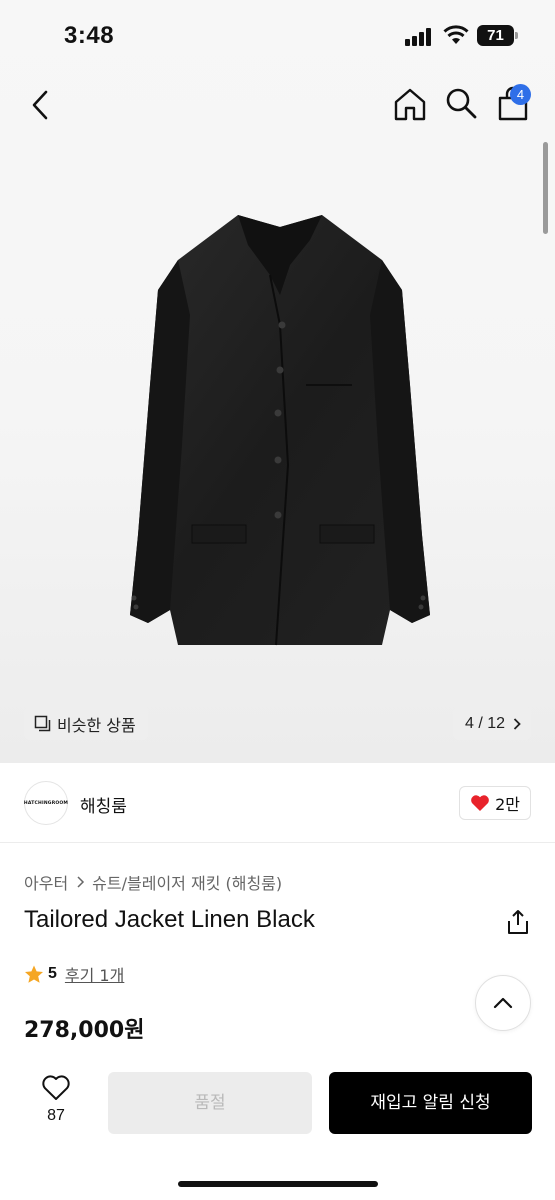 The height and width of the screenshot is (1200, 555). What do you see at coordinates (94, 974) in the screenshot?
I see `review-link: 후기 1개` at bounding box center [94, 974].